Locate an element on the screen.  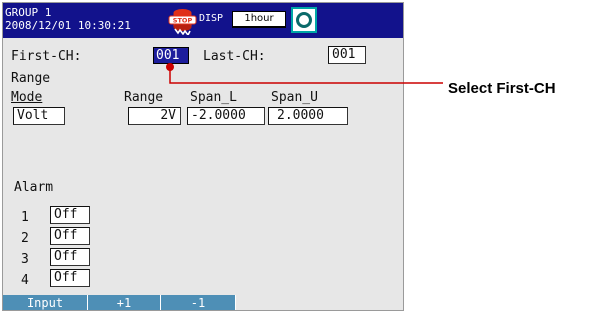
callout-label: Select First-CH is located at coordinates (502, 88).